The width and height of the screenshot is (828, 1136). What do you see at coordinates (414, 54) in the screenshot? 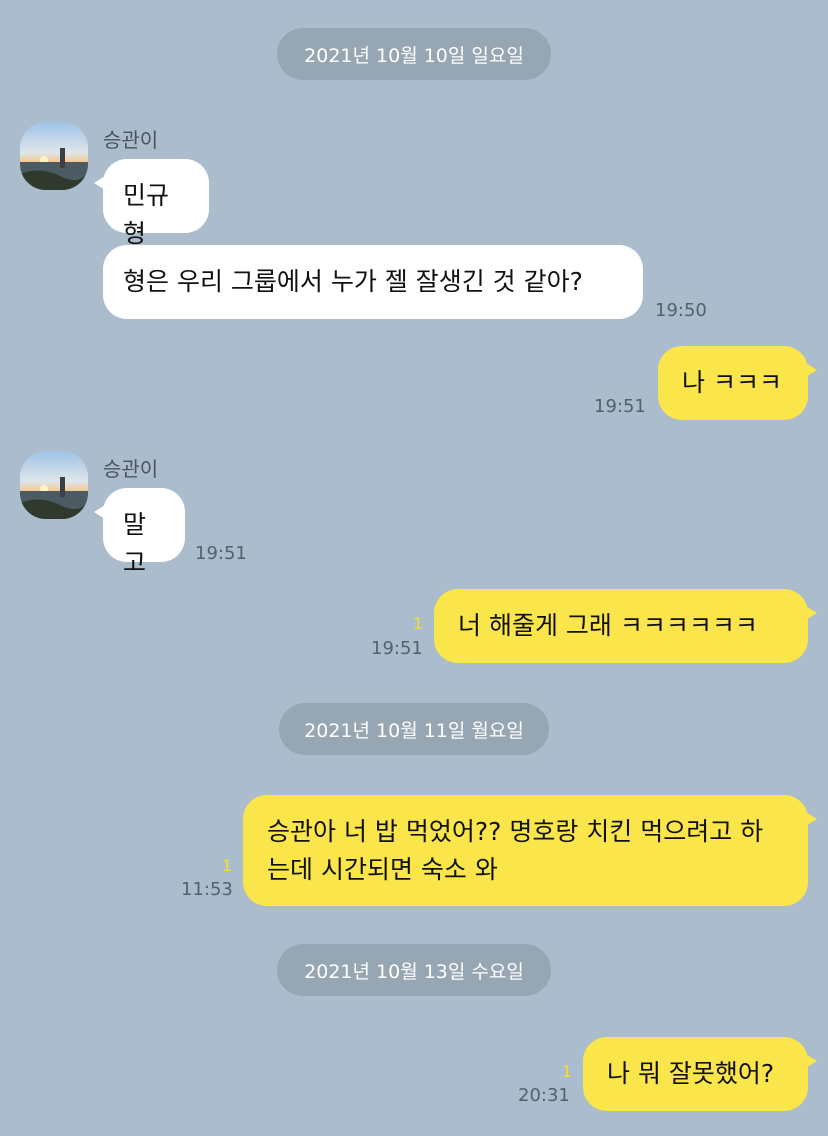
I see `date-divider: 2021년 10월 10일 일요일` at bounding box center [414, 54].